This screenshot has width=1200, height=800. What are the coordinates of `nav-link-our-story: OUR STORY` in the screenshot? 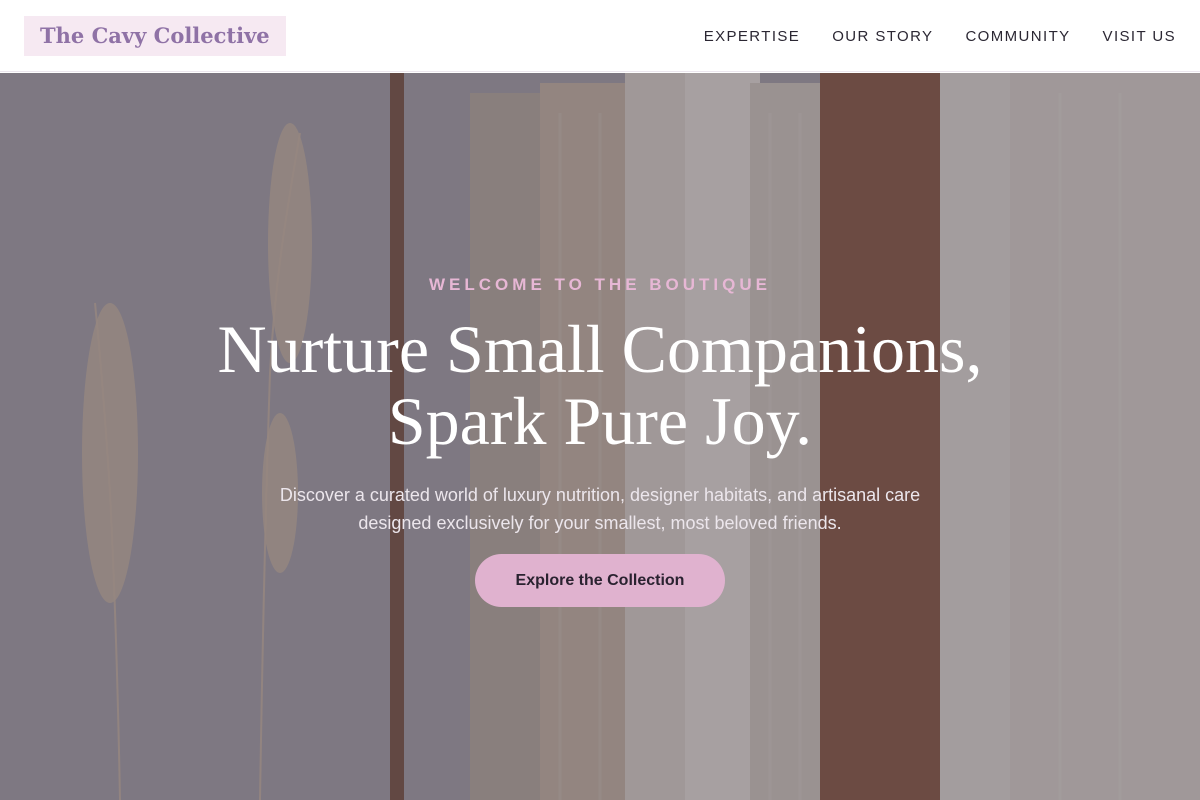 It's located at (882, 36).